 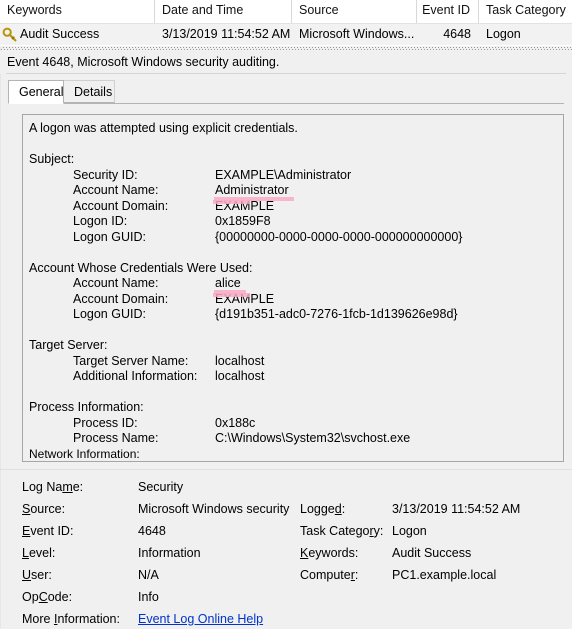 What do you see at coordinates (43, 597) in the screenshot?
I see `accelerator-letter: C` at bounding box center [43, 597].